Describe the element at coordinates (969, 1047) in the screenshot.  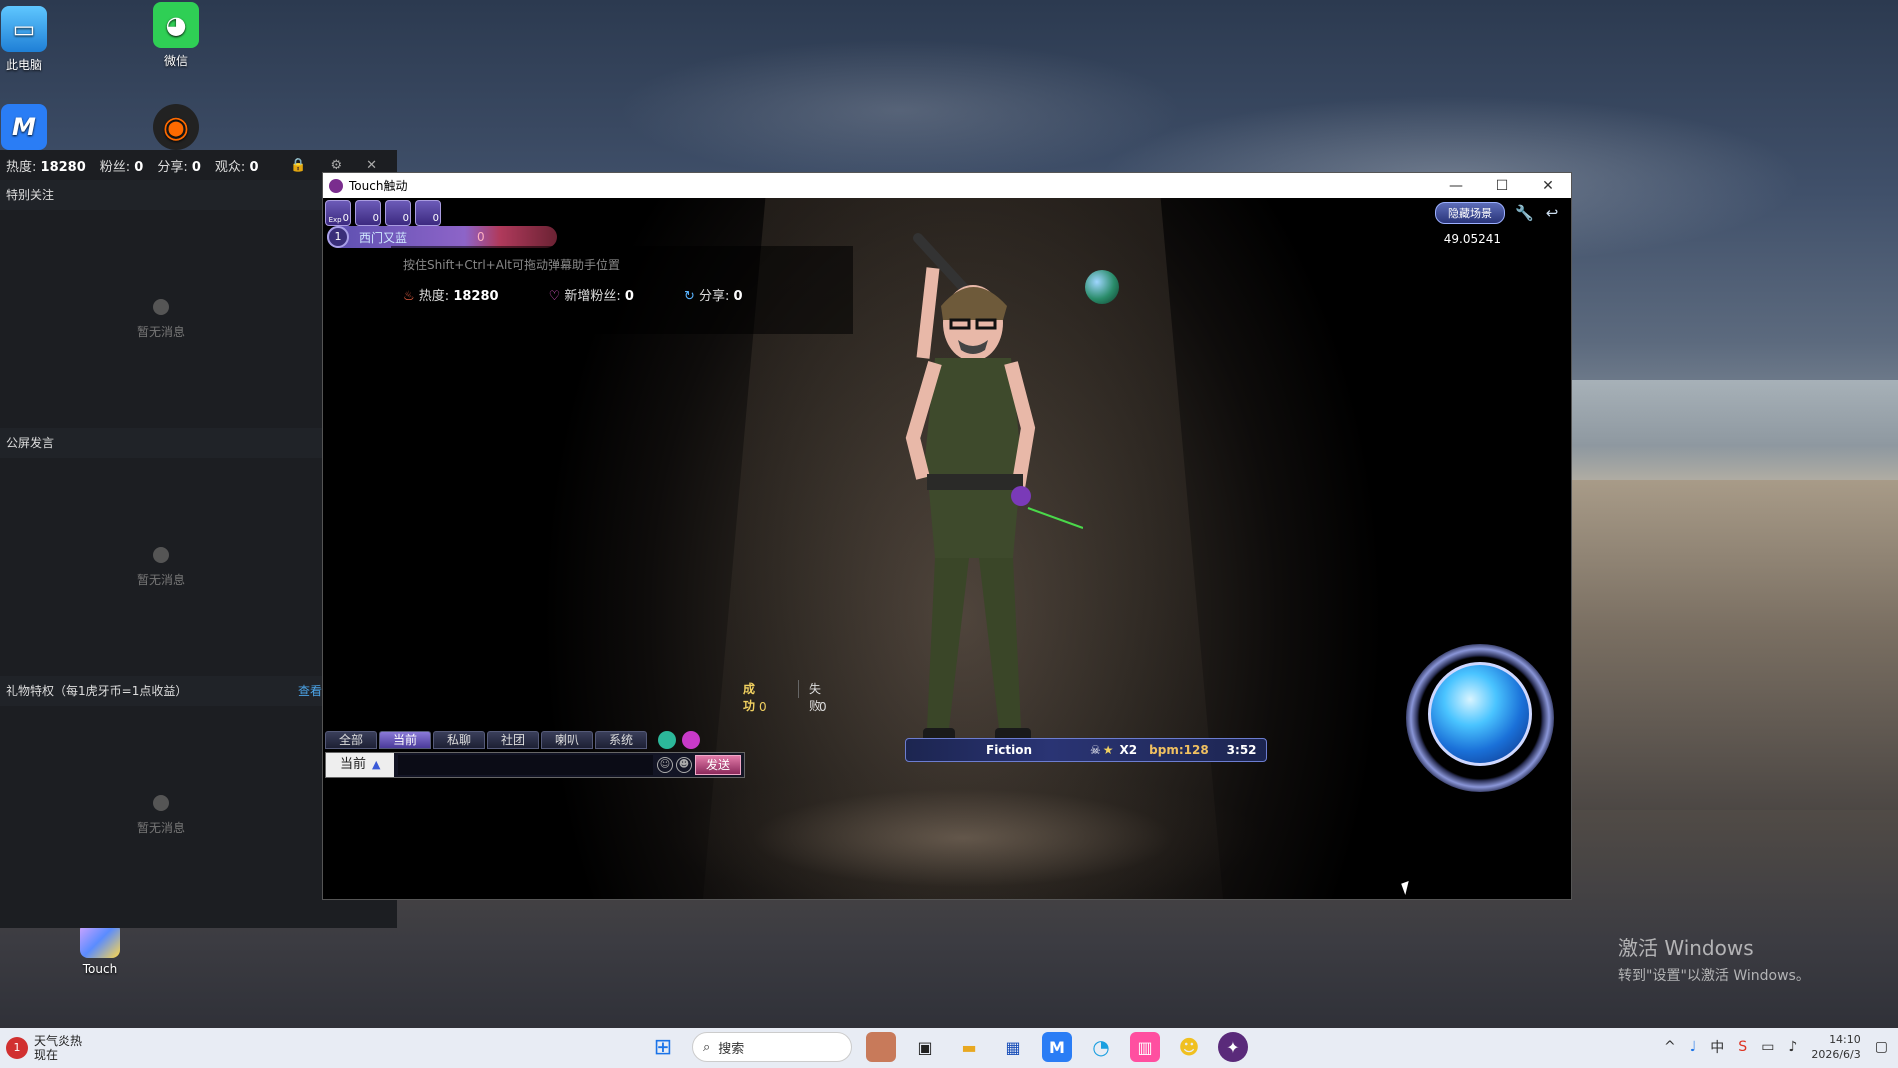
I see `file-explorer-icon: ▬` at that location.